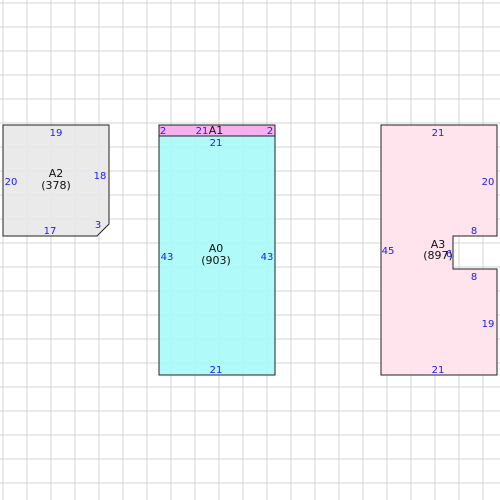  I want to click on area-a3-dim-bottom: 21, so click(438, 370).